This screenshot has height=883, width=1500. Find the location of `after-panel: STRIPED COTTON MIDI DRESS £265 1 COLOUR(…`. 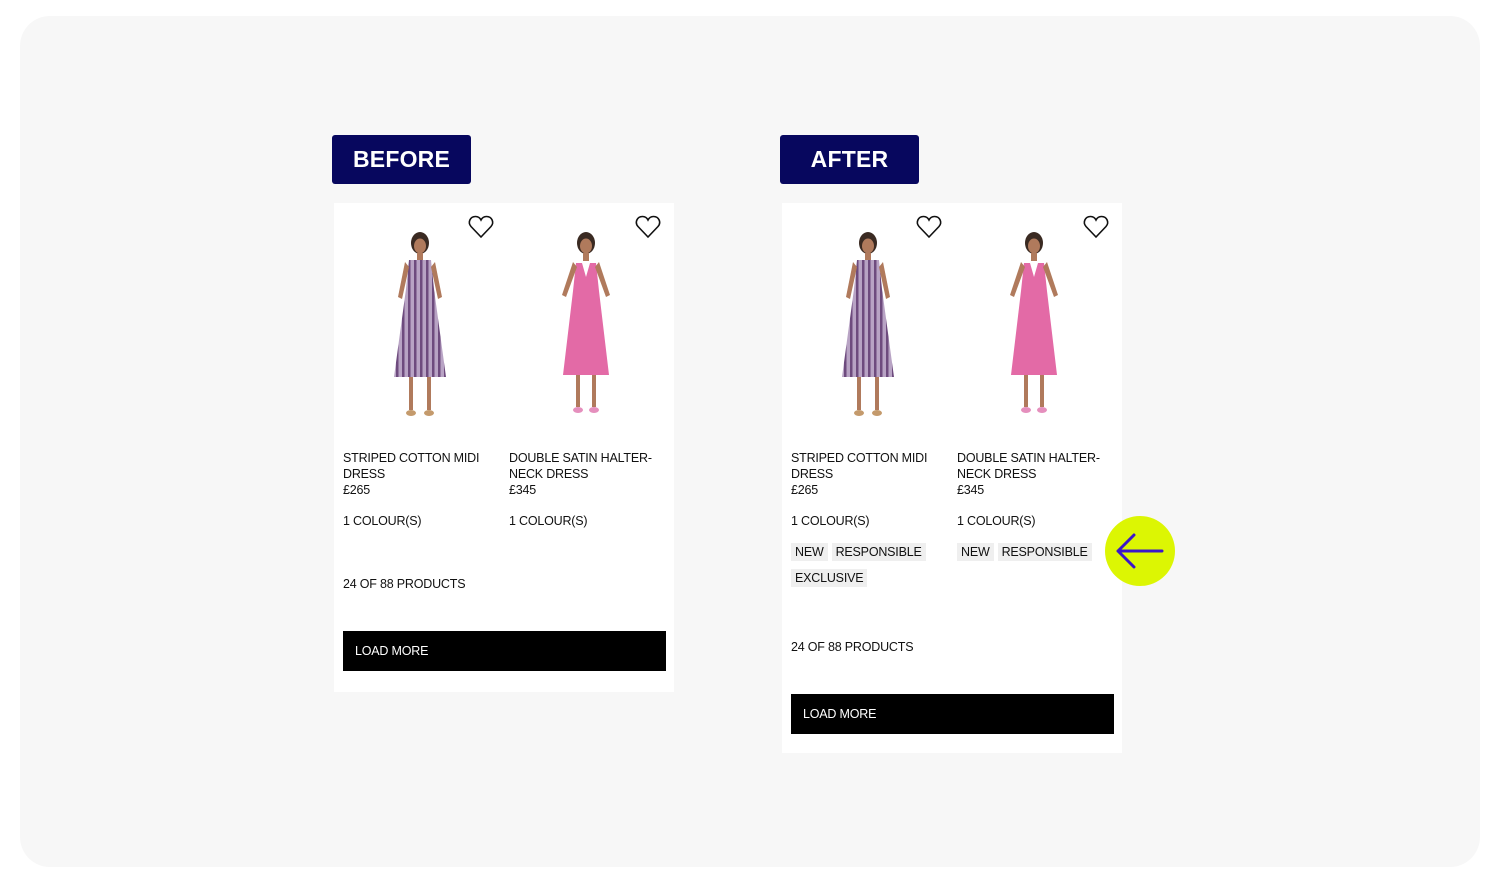

after-panel: STRIPED COTTON MIDI DRESS £265 1 COLOUR(… is located at coordinates (952, 478).